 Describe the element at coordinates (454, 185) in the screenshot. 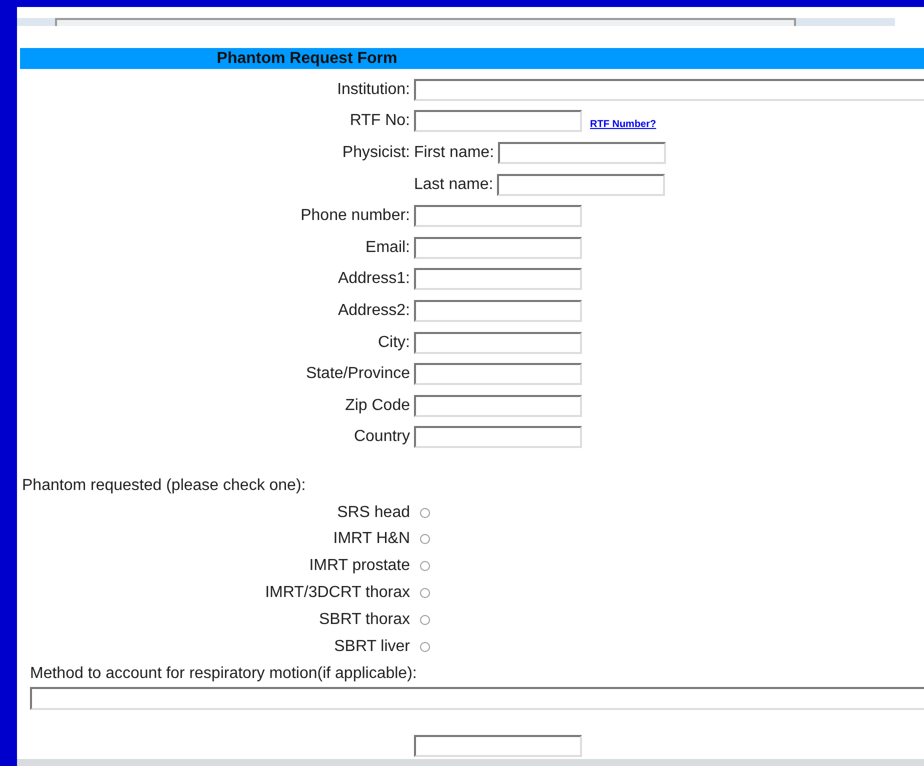

I see `field-label: Last name:` at that location.